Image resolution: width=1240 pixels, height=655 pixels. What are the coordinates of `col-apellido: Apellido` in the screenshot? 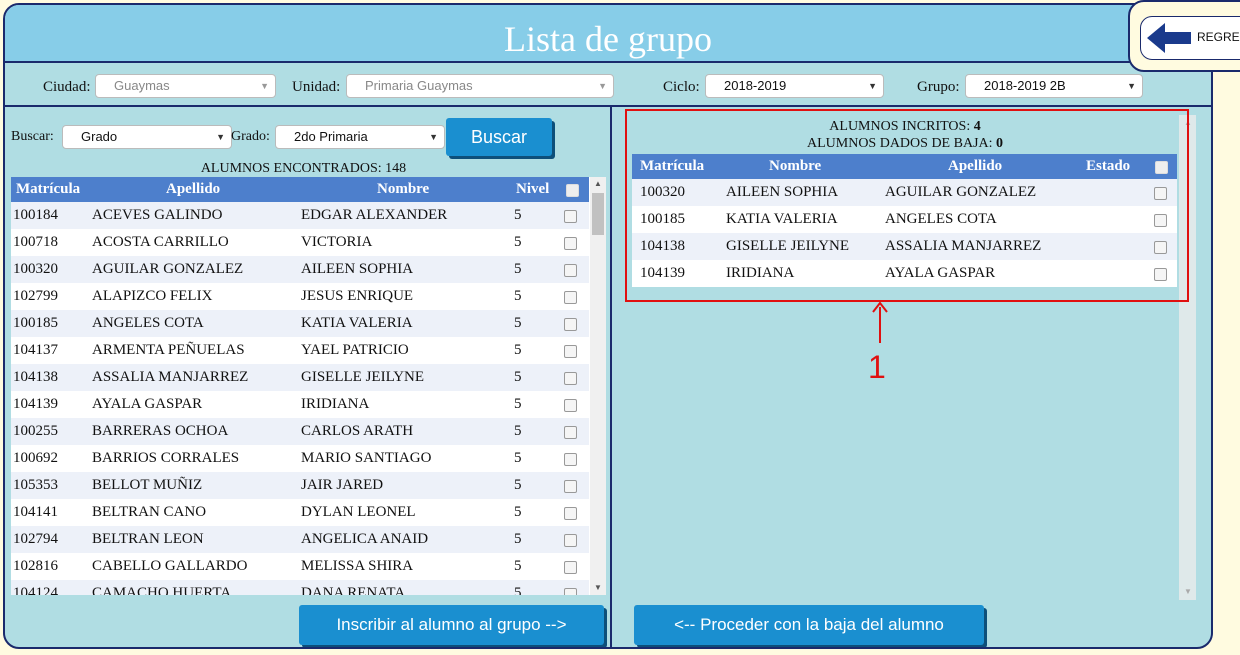 It's located at (193, 189).